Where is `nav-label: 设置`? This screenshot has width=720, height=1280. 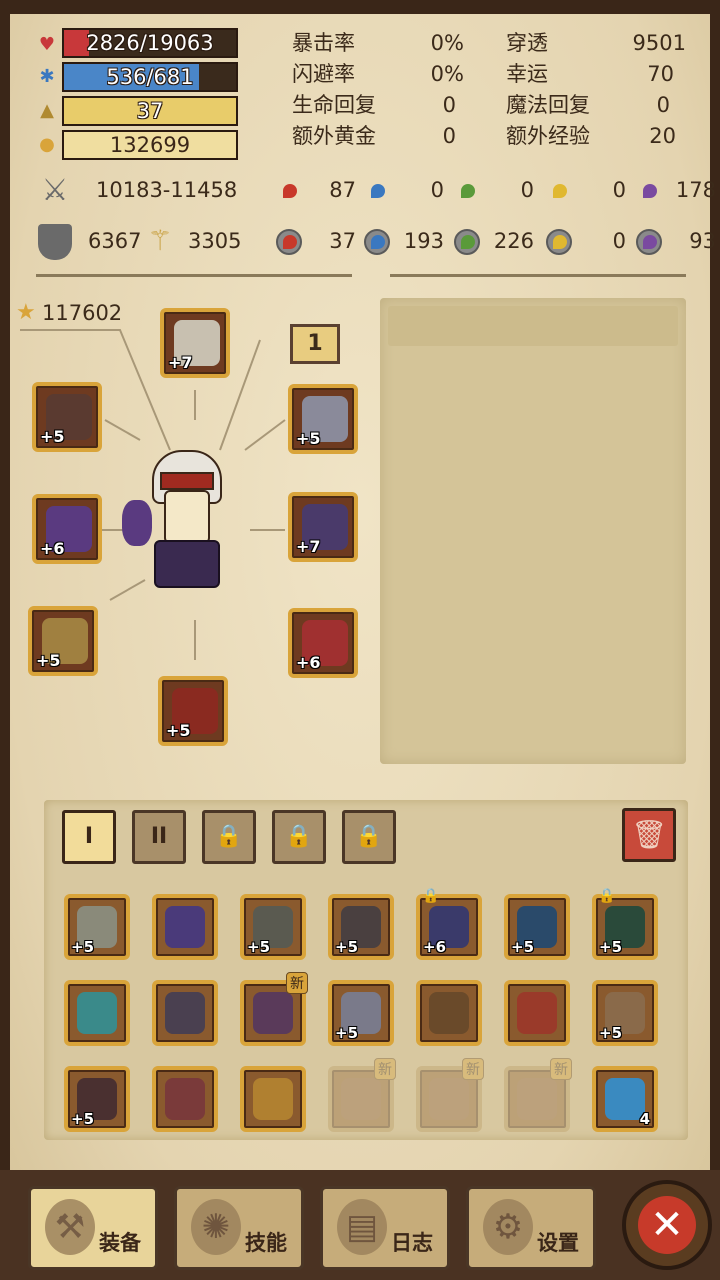
nav-label: 设置 is located at coordinates (558, 1243).